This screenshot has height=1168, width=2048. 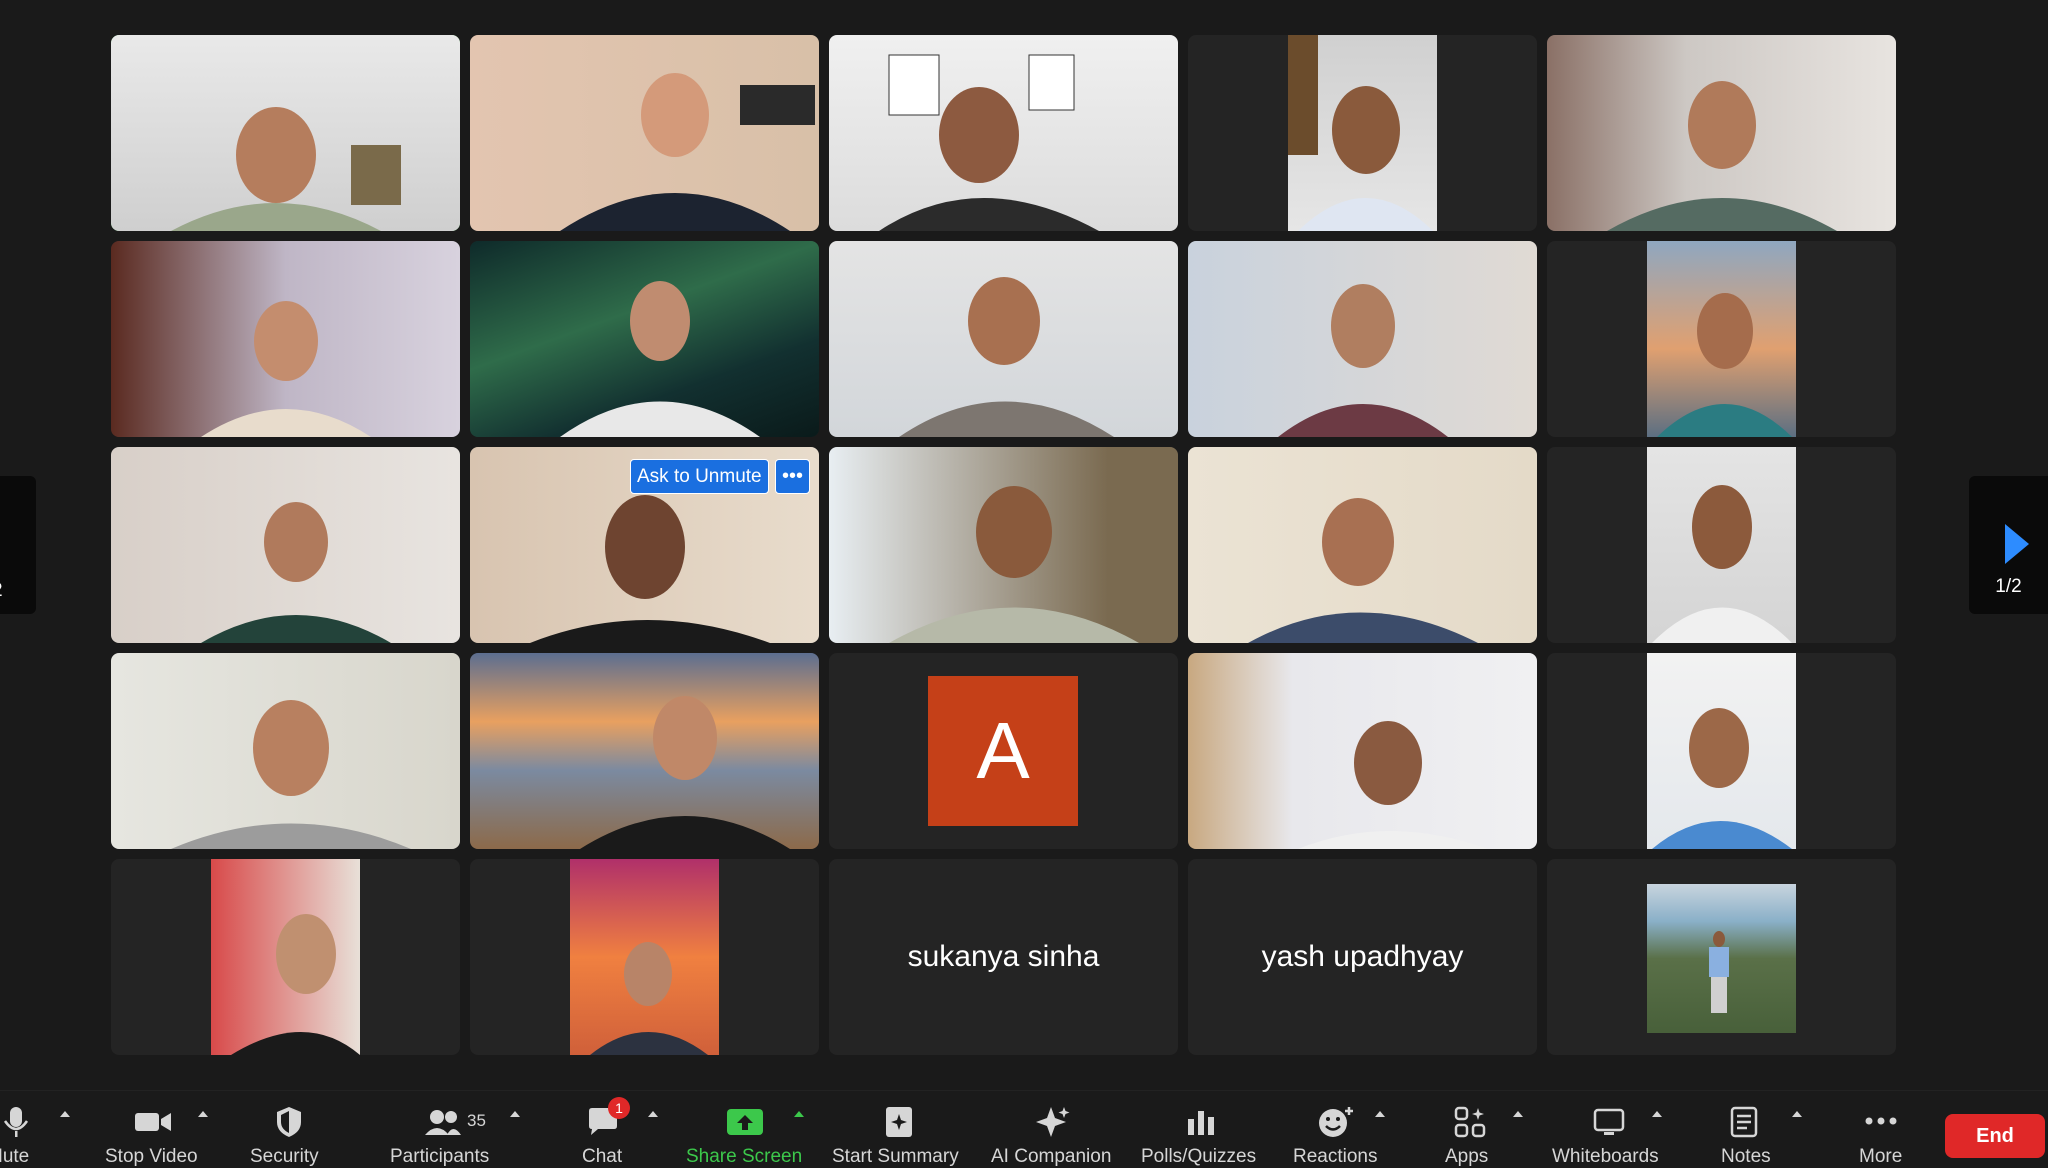 I want to click on ai-companion-button: AI Companion, so click(x=1055, y=1129).